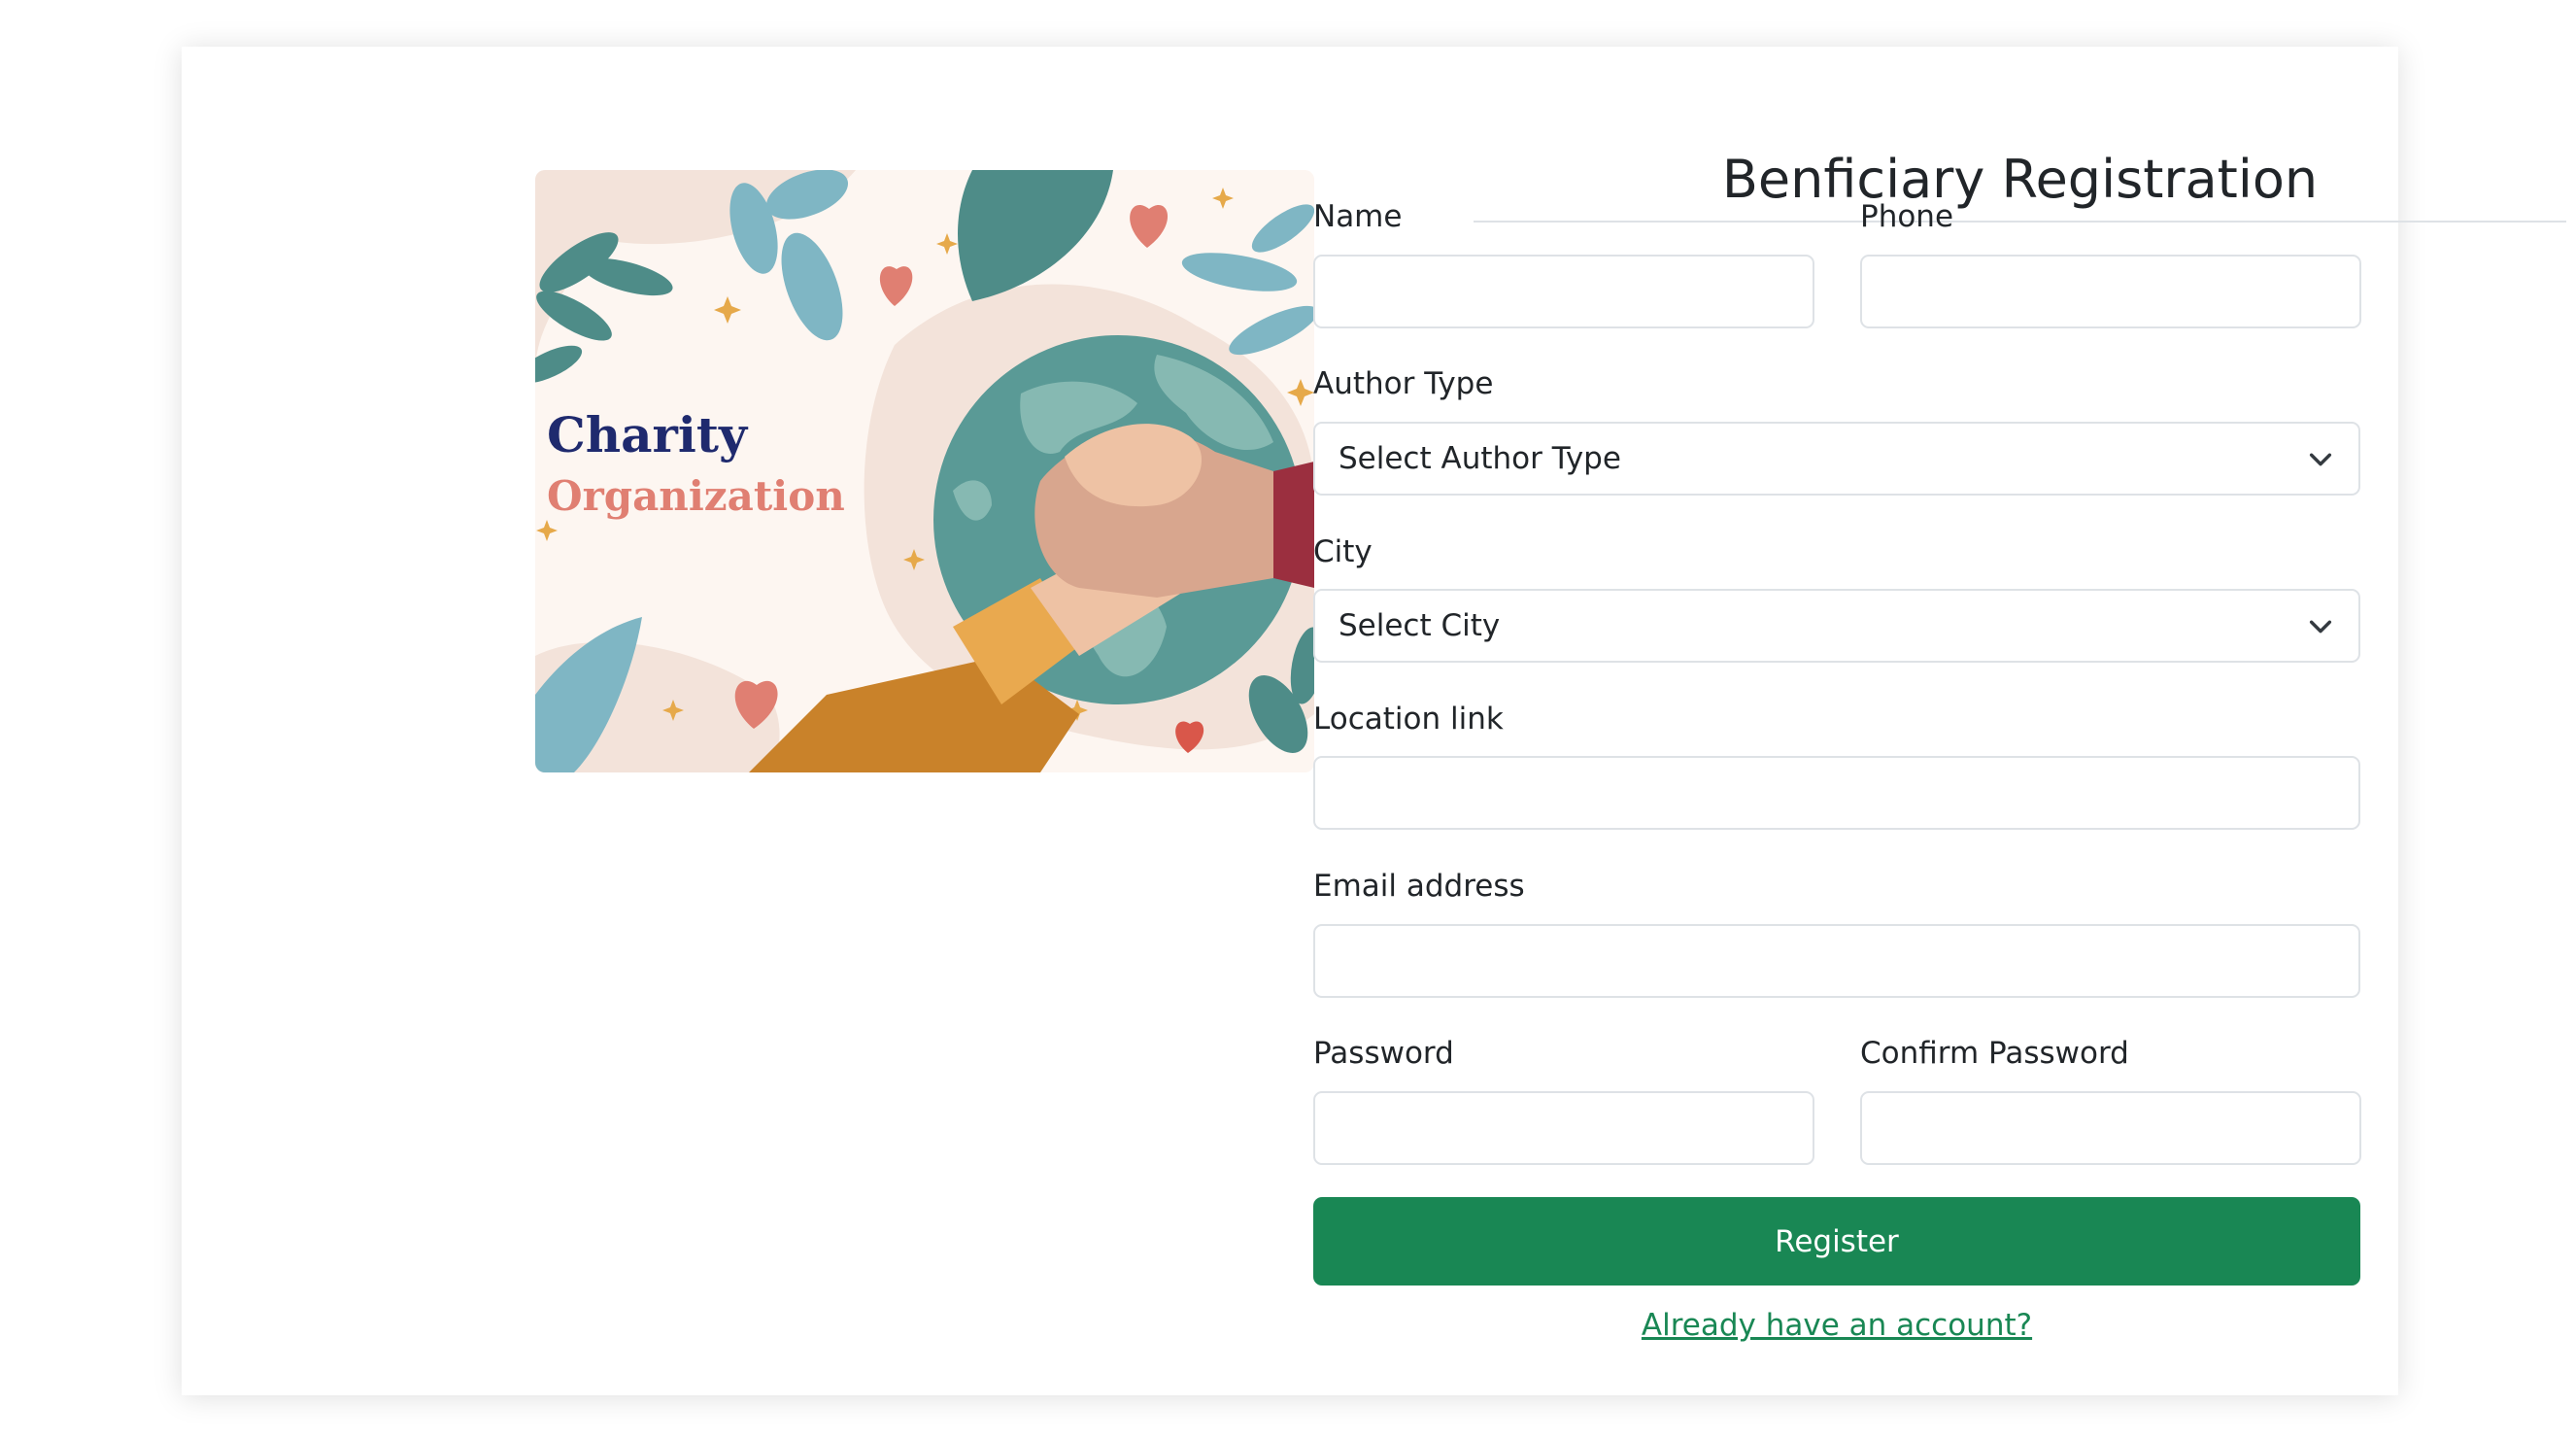 The image size is (2576, 1440). I want to click on location-input, so click(1836, 793).